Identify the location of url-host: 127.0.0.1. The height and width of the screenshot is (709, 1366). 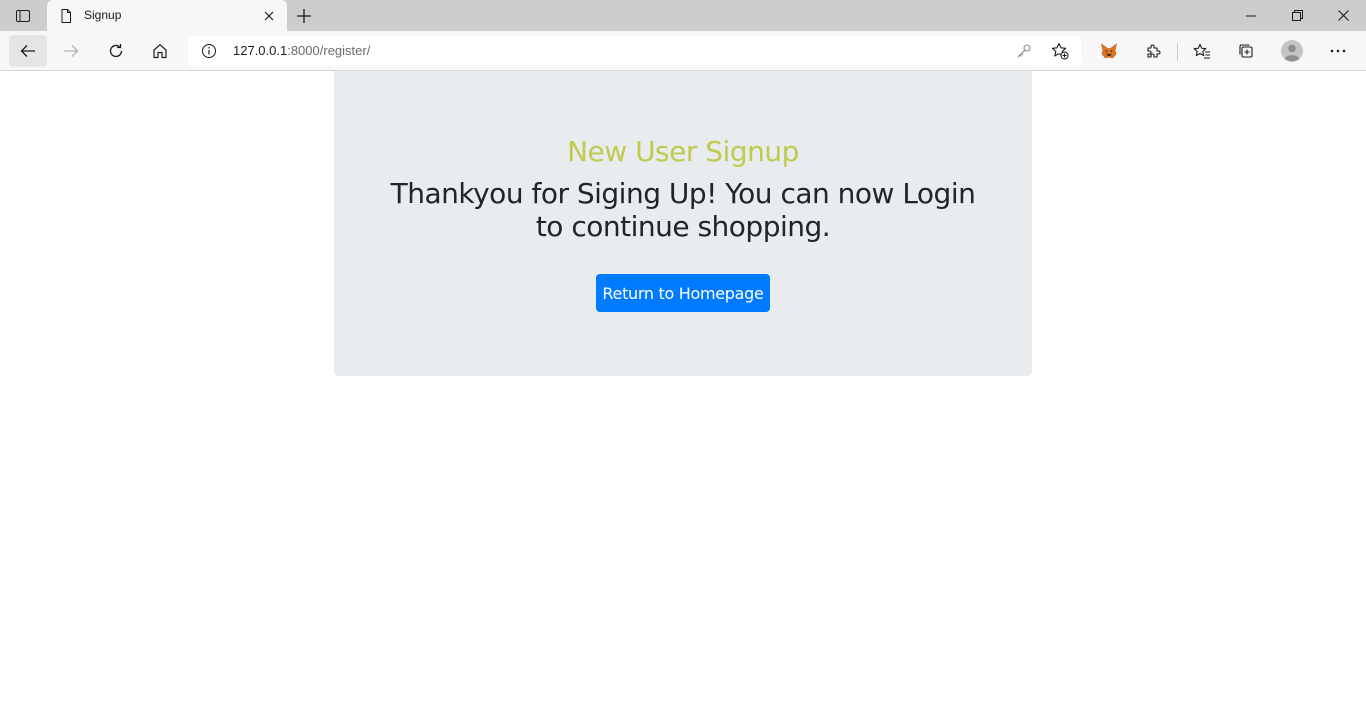
(260, 50).